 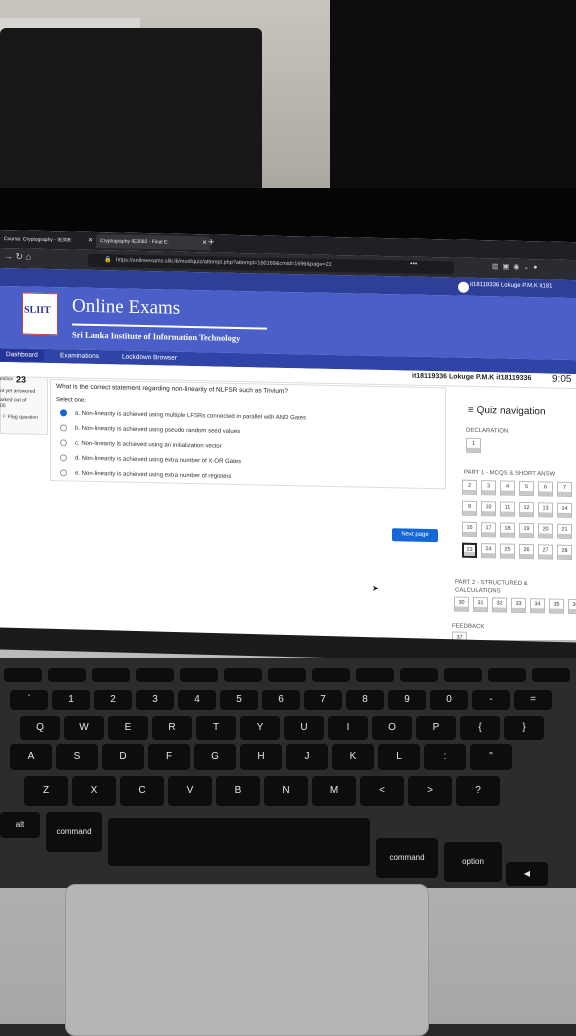 I want to click on number-key: 1, so click(x=71, y=700).